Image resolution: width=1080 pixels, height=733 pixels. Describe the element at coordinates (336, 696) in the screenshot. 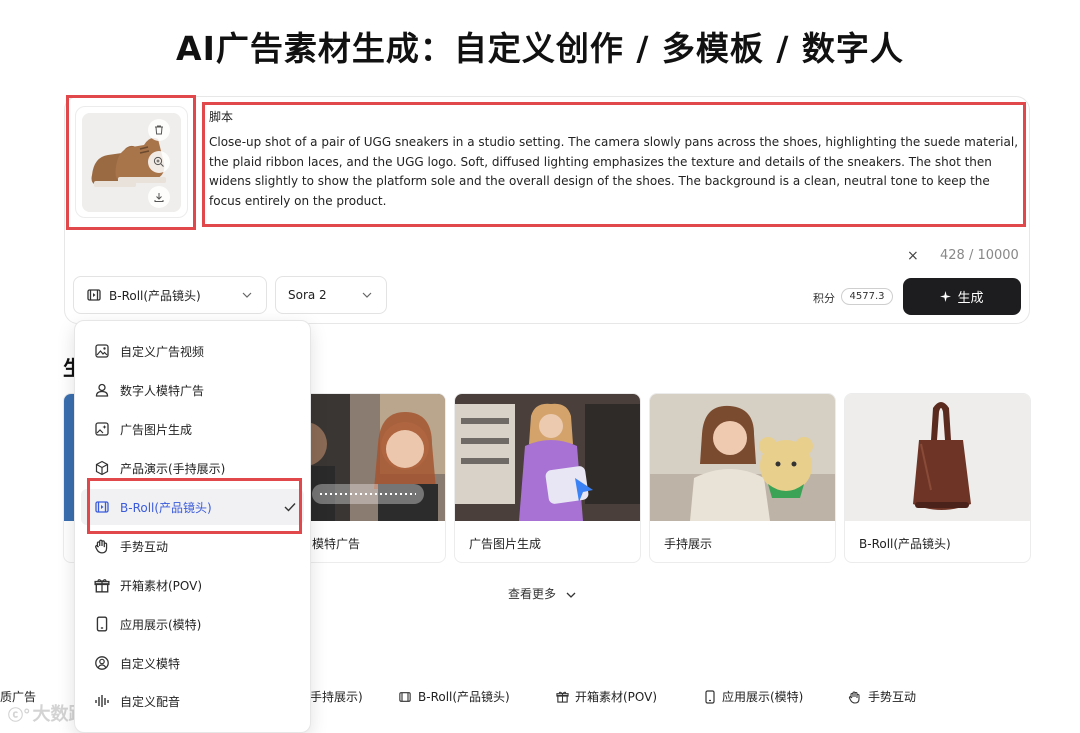

I see `tag-handheld: 手持展示)` at that location.